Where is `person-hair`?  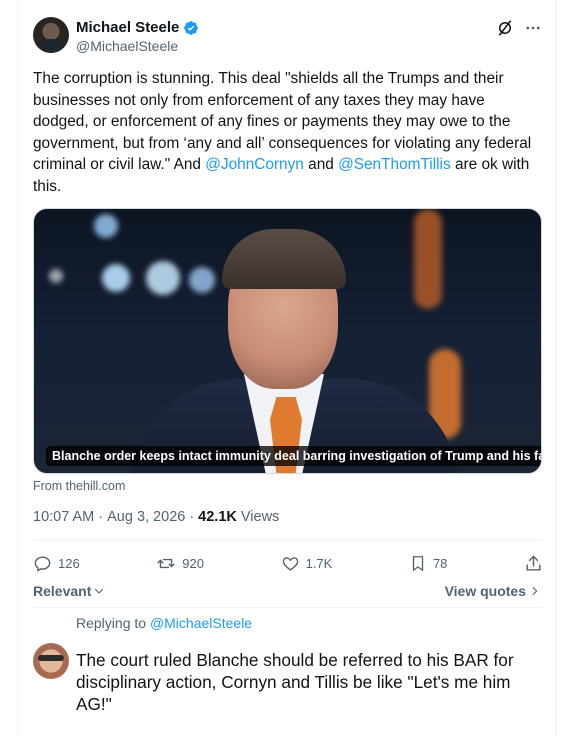 person-hair is located at coordinates (284, 259).